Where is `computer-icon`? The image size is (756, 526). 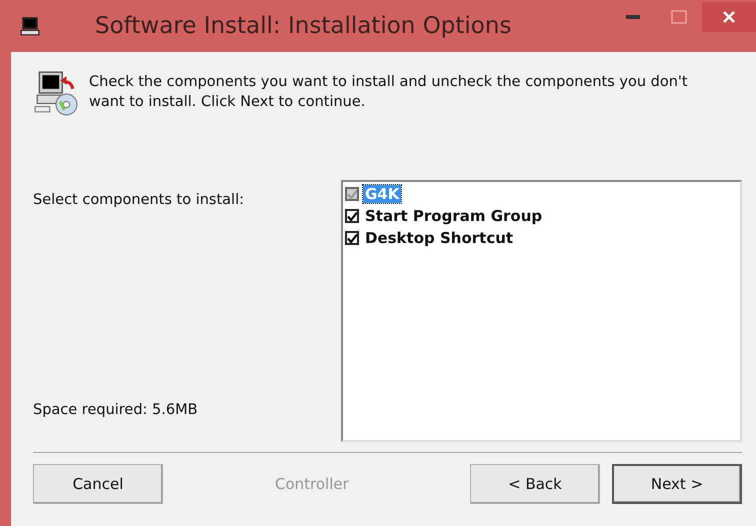
computer-icon is located at coordinates (30, 26).